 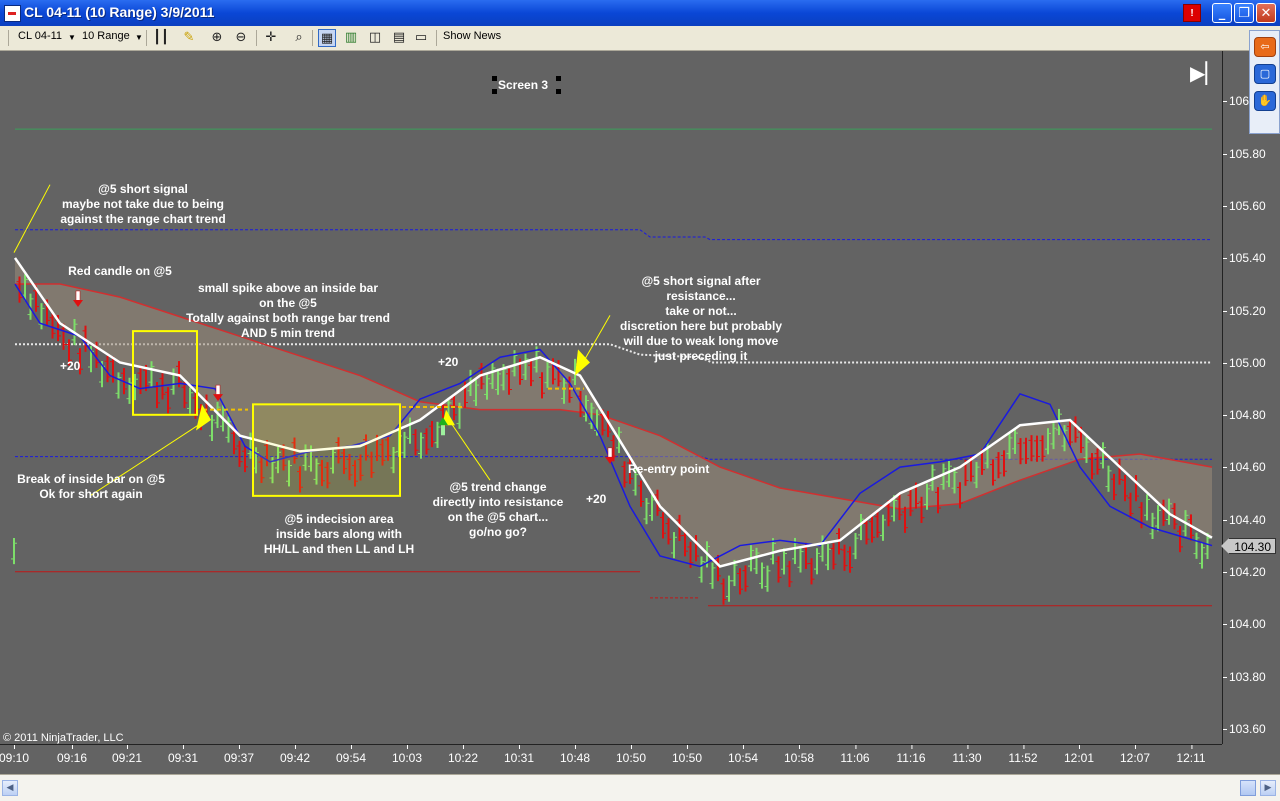 What do you see at coordinates (1222, 13) in the screenshot?
I see `minimize-button: _` at bounding box center [1222, 13].